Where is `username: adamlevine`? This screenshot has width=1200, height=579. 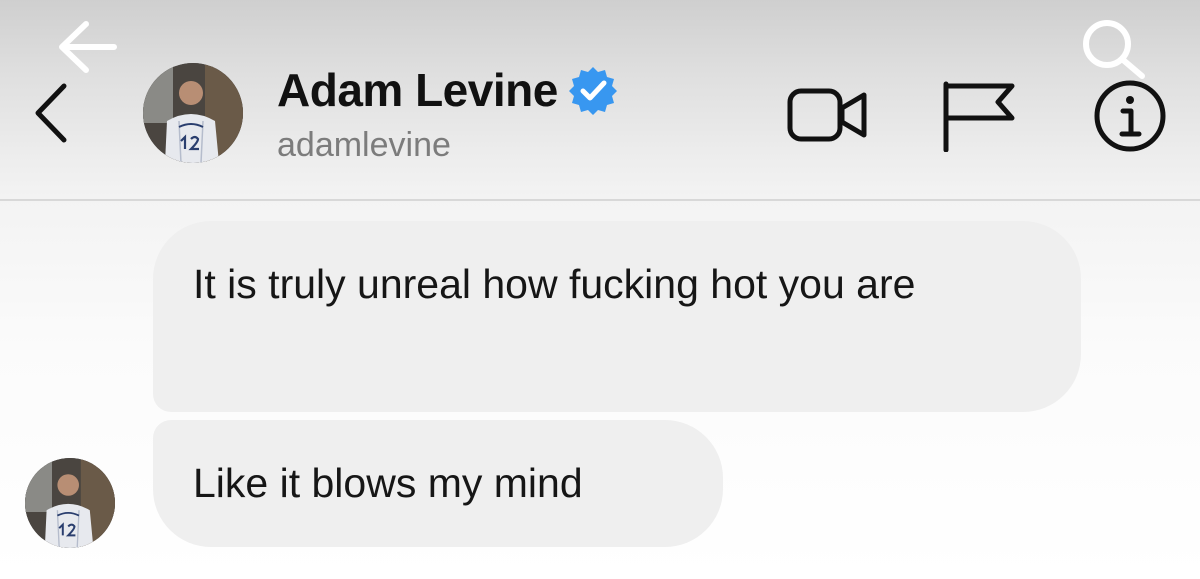
username: adamlevine is located at coordinates (364, 145).